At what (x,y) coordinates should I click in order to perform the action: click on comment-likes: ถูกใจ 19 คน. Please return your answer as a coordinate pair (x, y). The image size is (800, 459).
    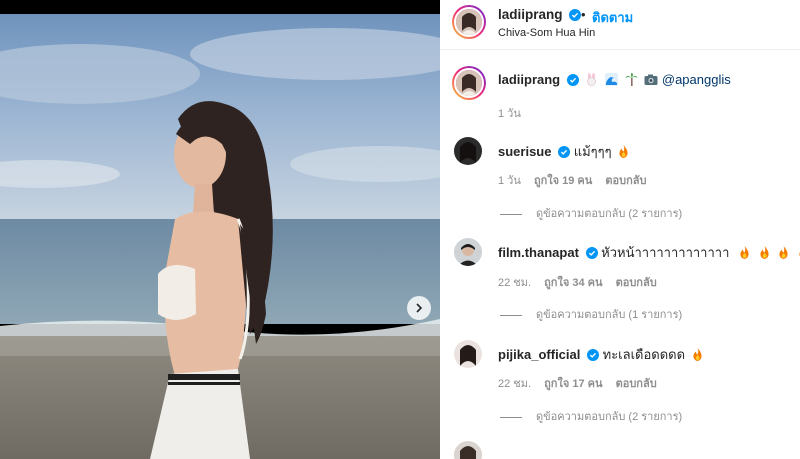
    Looking at the image, I should click on (563, 181).